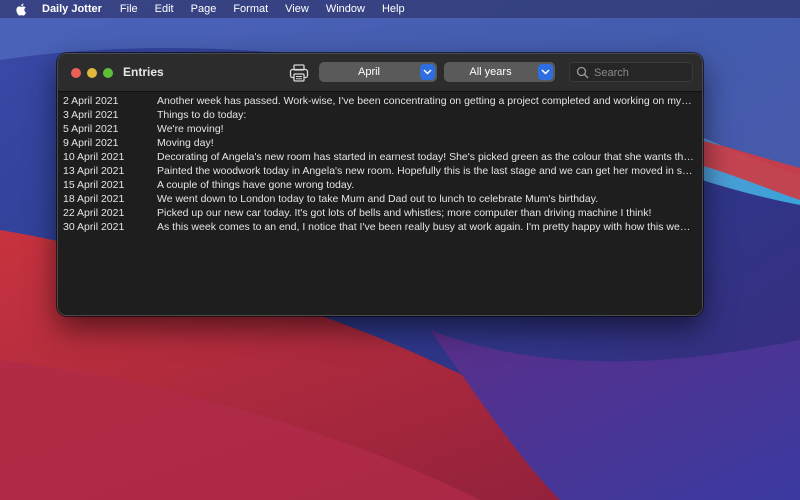 Image resolution: width=800 pixels, height=500 pixels. What do you see at coordinates (345, 9) in the screenshot?
I see `menu-window: Window` at bounding box center [345, 9].